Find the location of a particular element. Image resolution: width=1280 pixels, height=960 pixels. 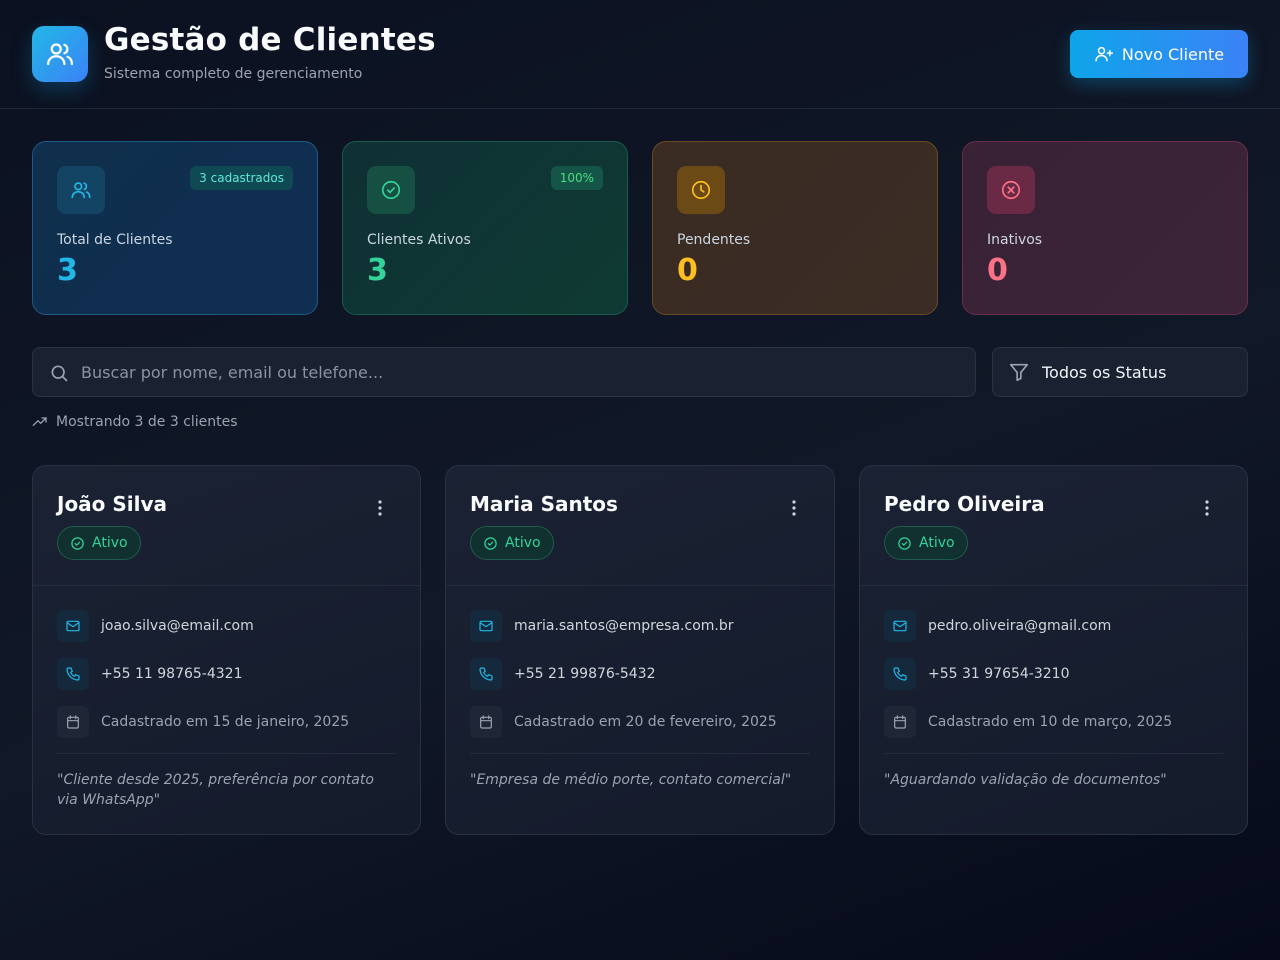

stat-label: Total de Clientes is located at coordinates (115, 240).